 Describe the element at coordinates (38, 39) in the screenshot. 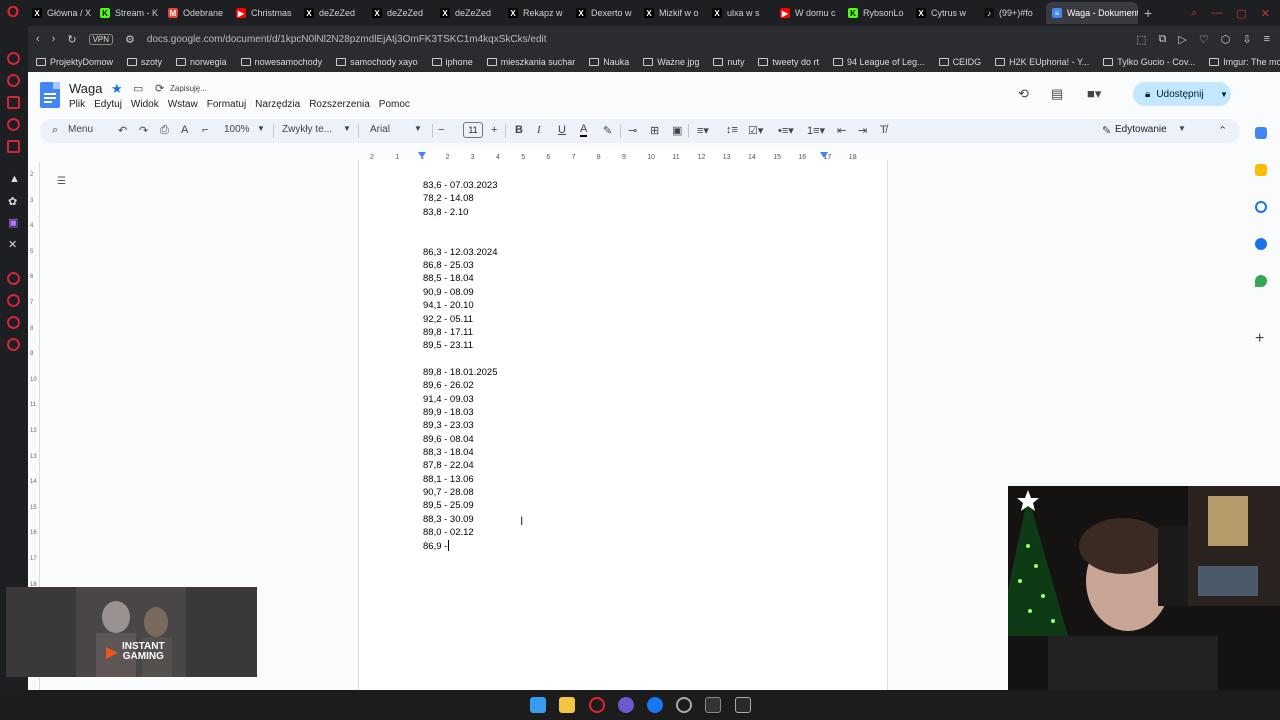

I see `back-icon: ‹` at that location.